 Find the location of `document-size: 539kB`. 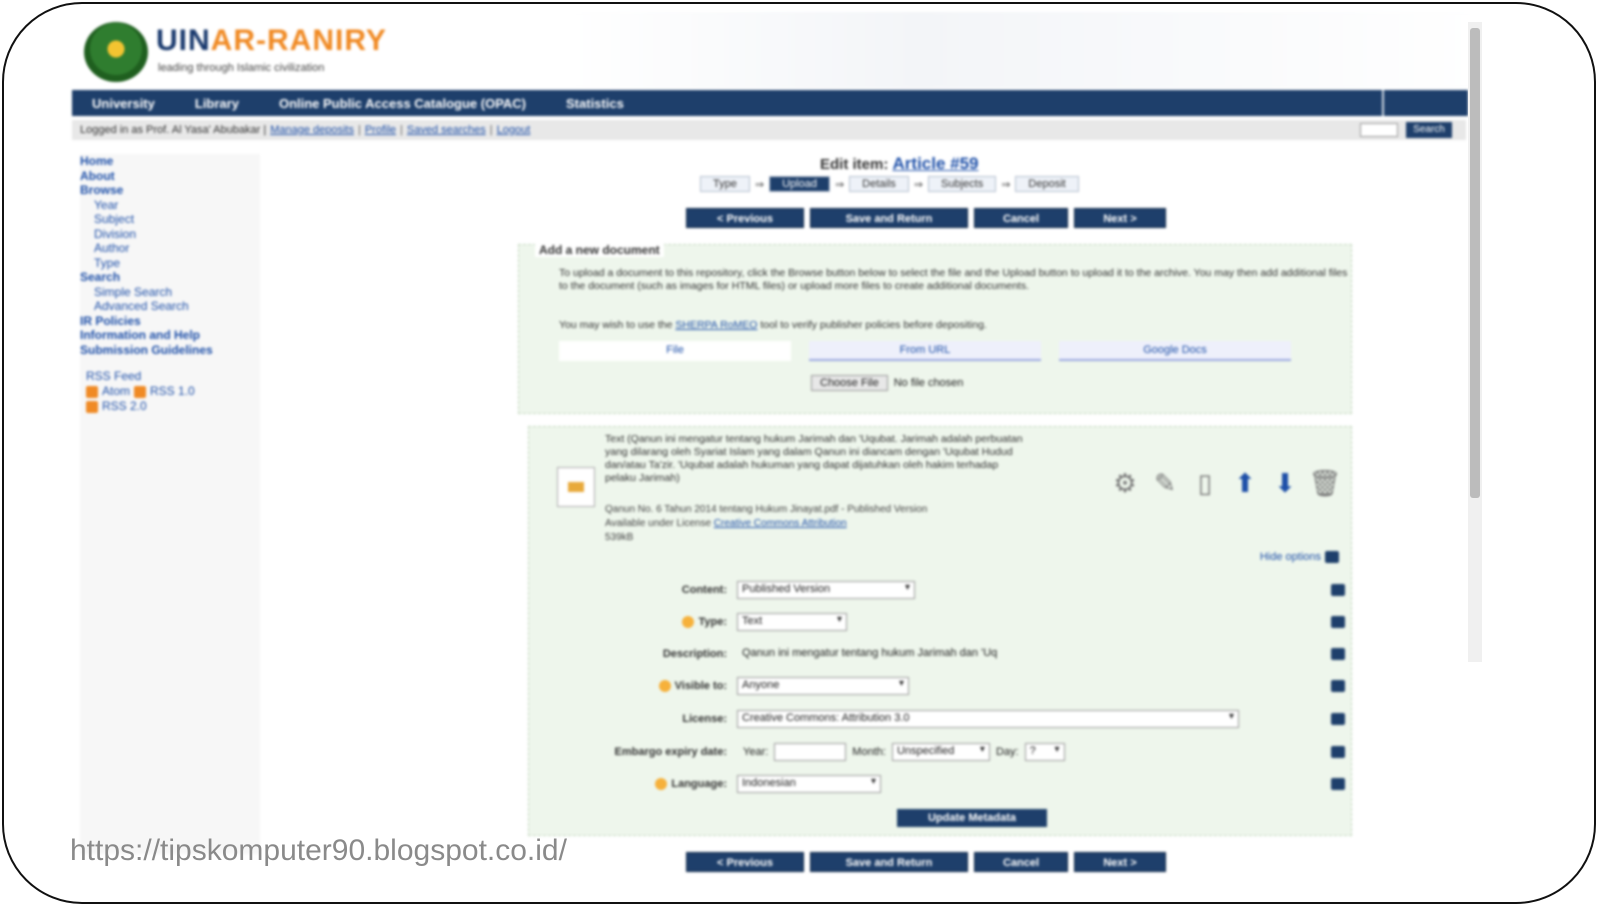

document-size: 539kB is located at coordinates (619, 537).